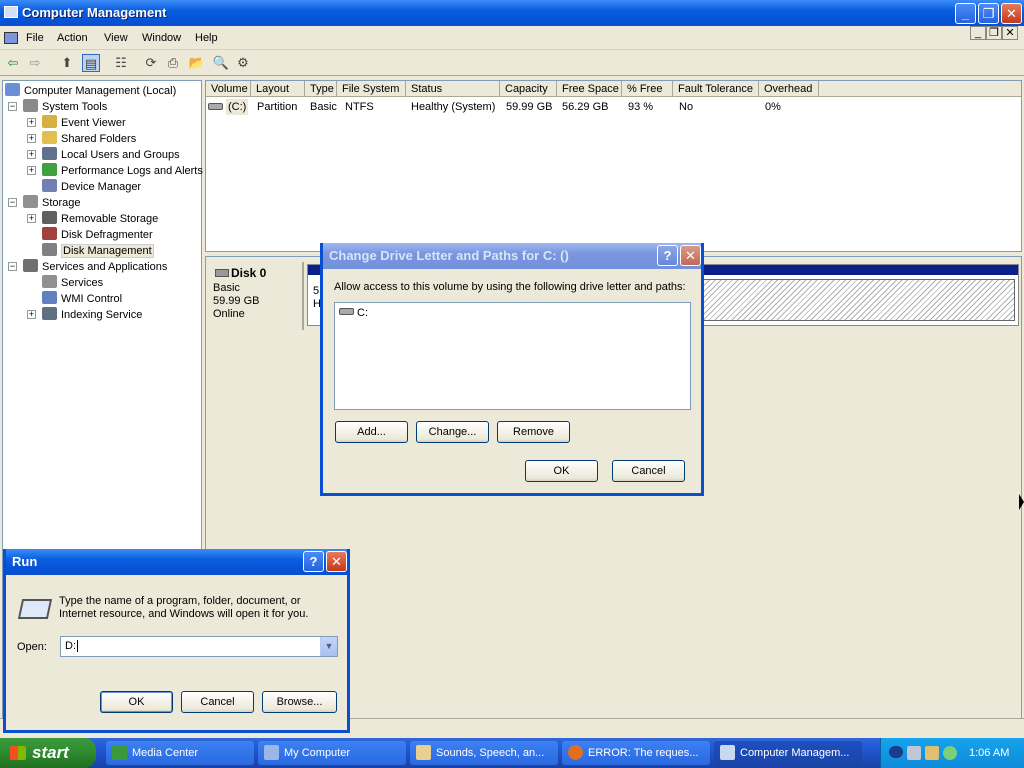 This screenshot has height=768, width=1024. What do you see at coordinates (48, 753) in the screenshot?
I see `start-button: start` at bounding box center [48, 753].